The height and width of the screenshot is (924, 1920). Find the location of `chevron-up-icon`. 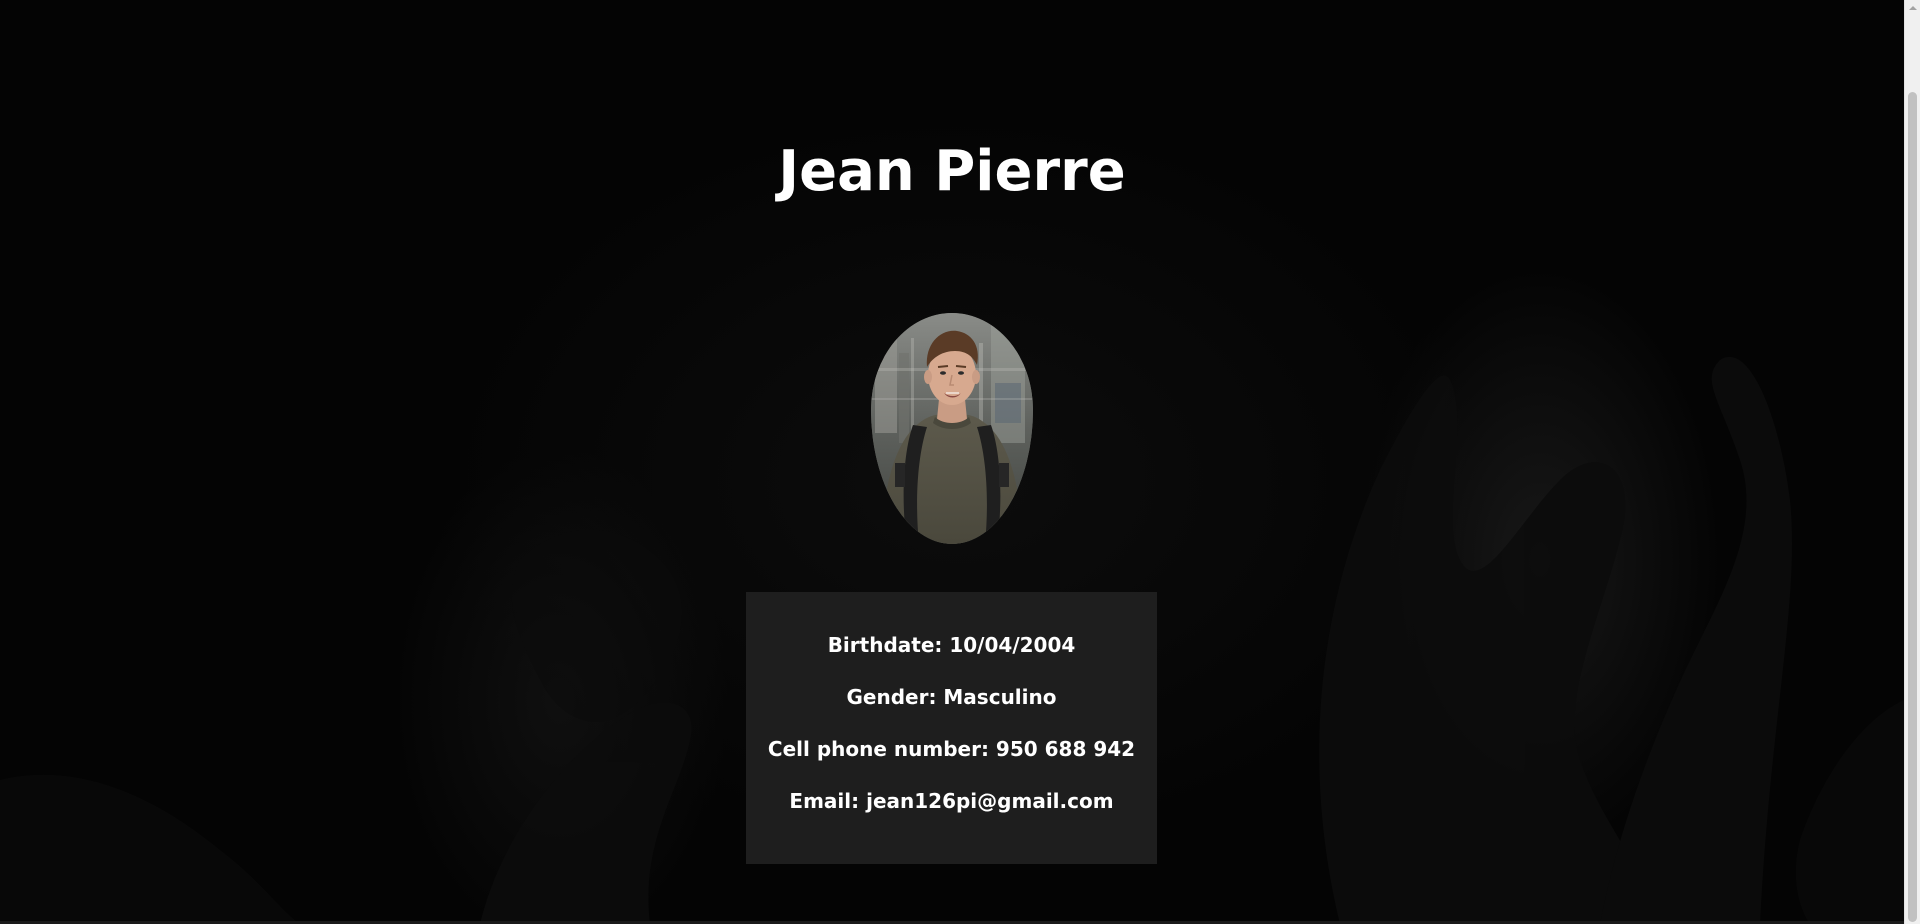

chevron-up-icon is located at coordinates (1912, 8).